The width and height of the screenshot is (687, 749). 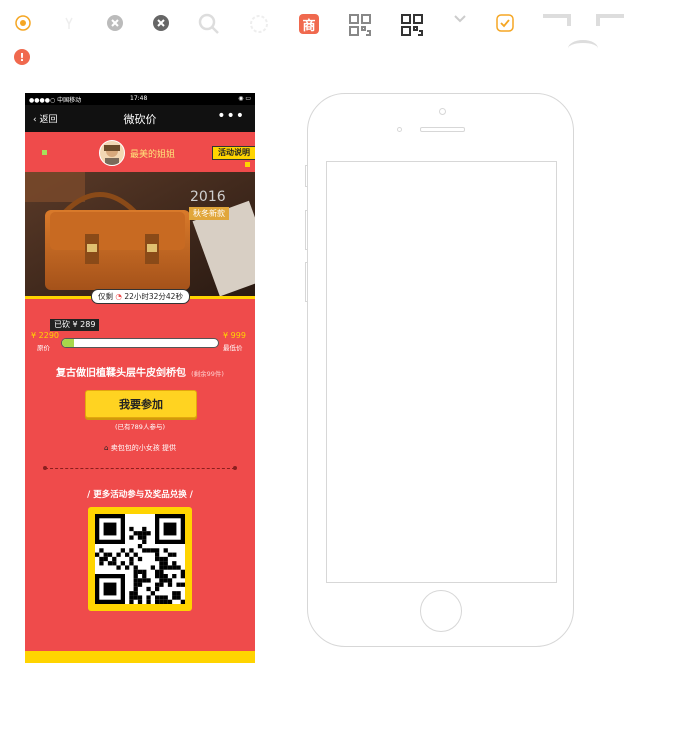 I want to click on clear-dark-icon, so click(x=161, y=23).